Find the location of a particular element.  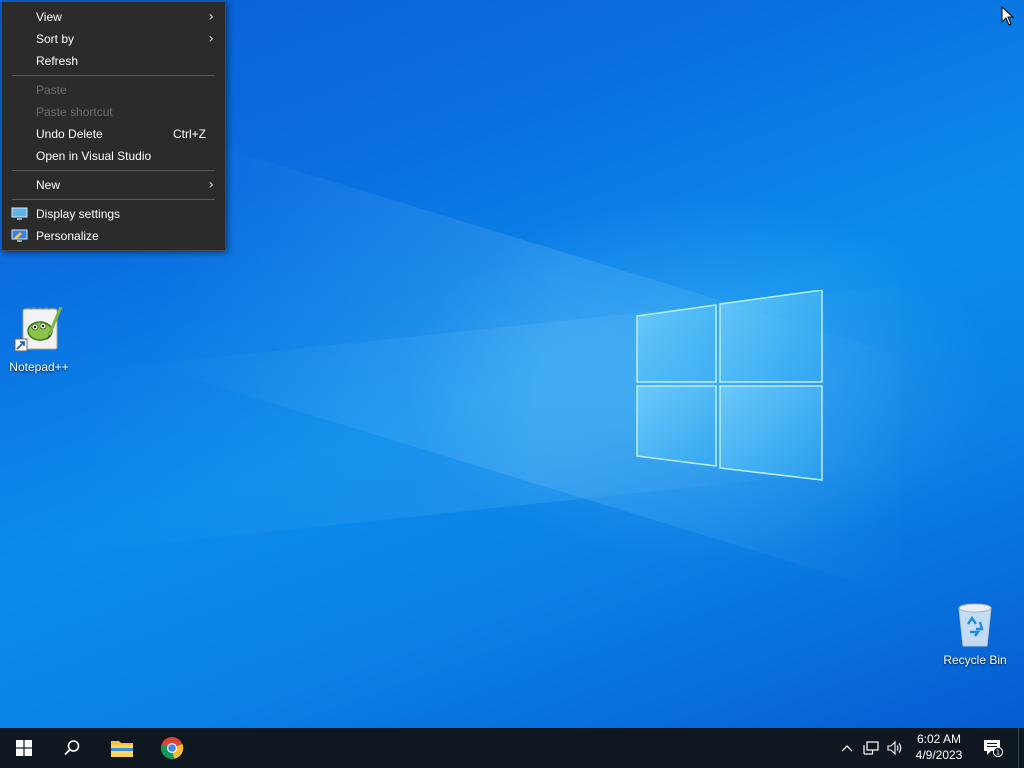

action-center-button: 1 is located at coordinates (993, 748).